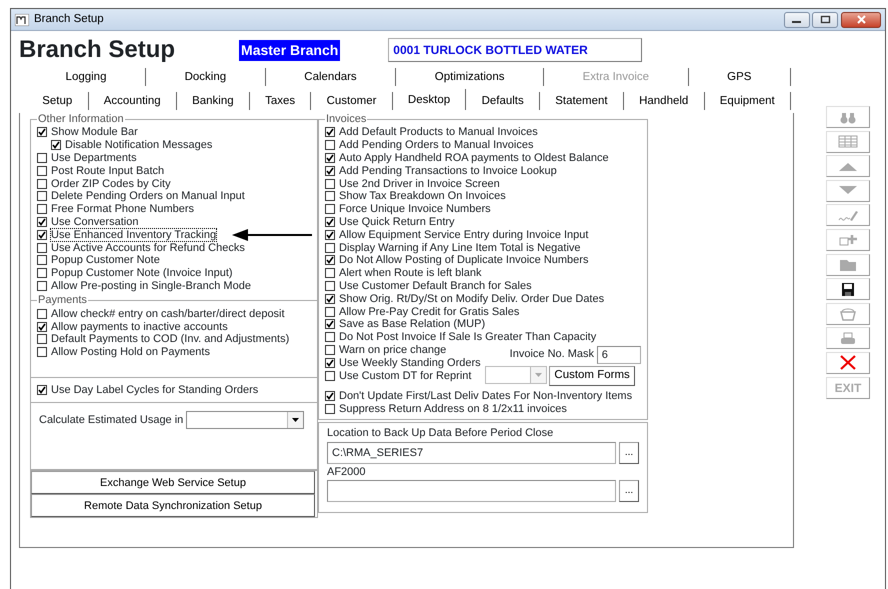 Image resolution: width=888 pixels, height=589 pixels. I want to click on add-icon, so click(848, 240).